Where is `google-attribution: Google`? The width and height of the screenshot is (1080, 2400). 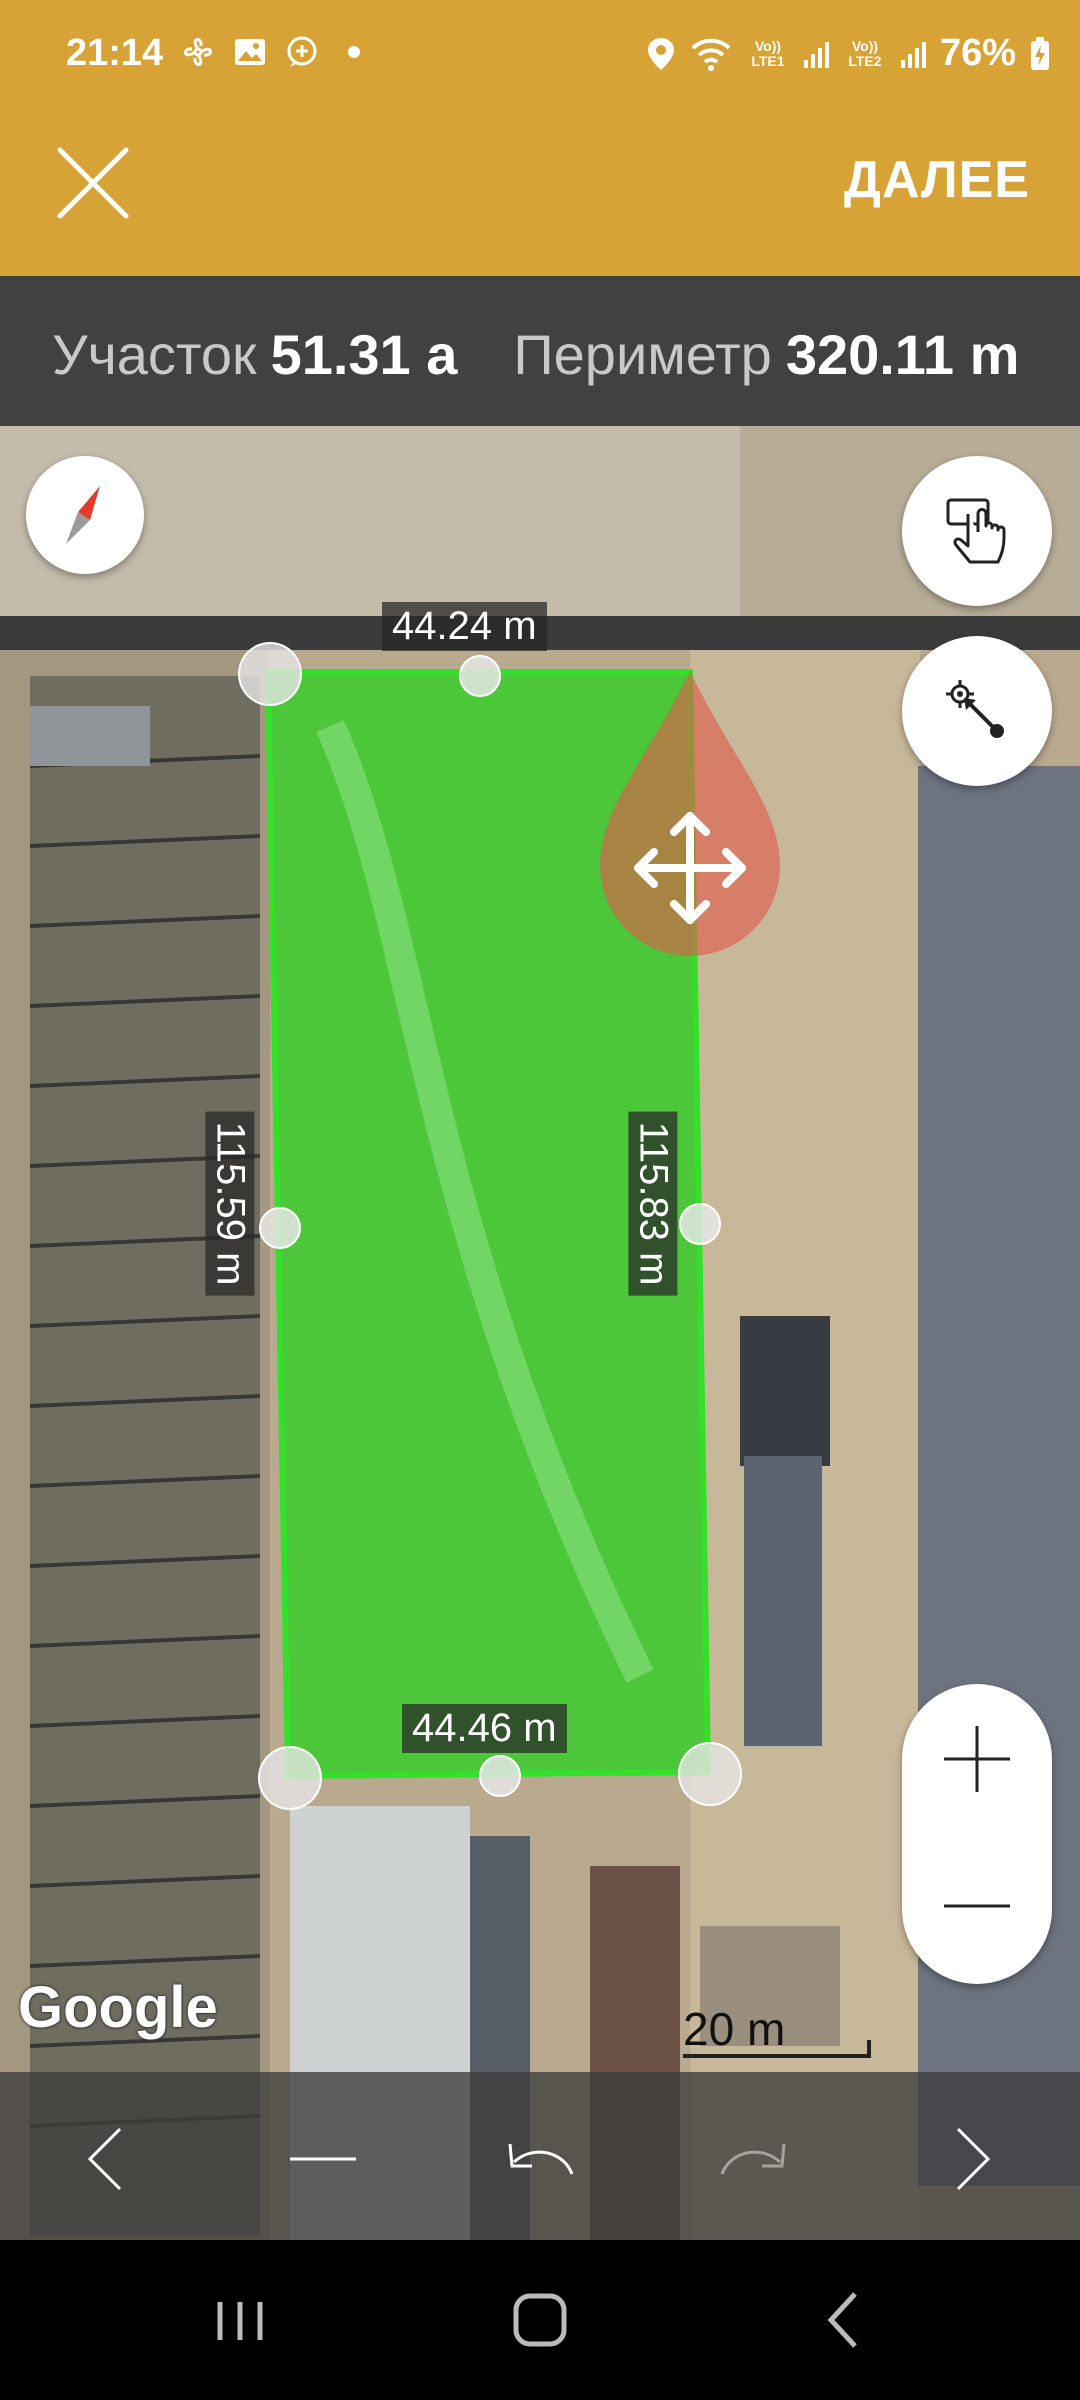
google-attribution: Google is located at coordinates (118, 2007).